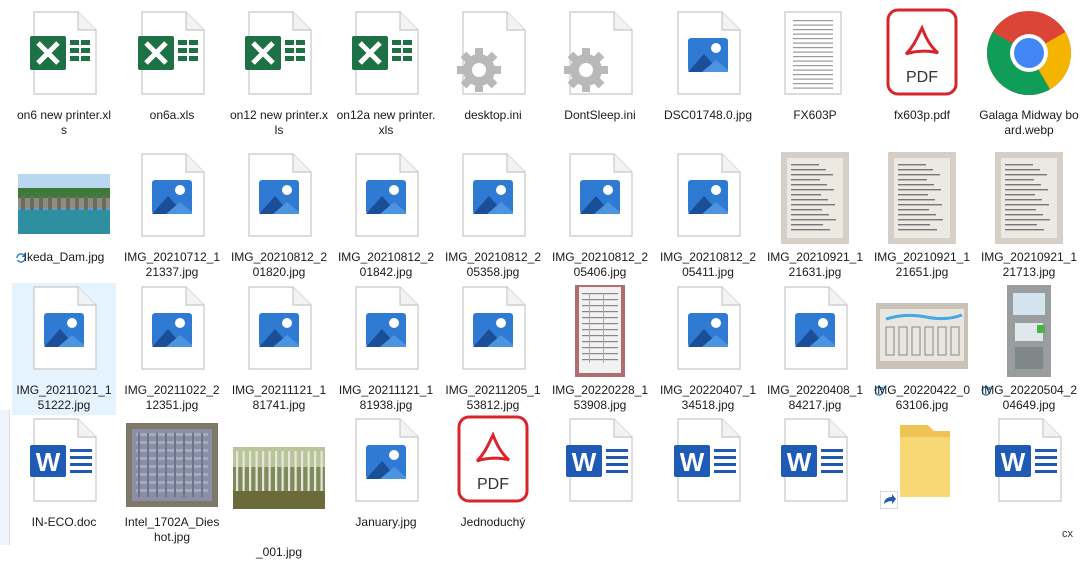 The image size is (1086, 583). I want to click on file-name-label: IMG_20210812_205411.jpg, so click(708, 264).